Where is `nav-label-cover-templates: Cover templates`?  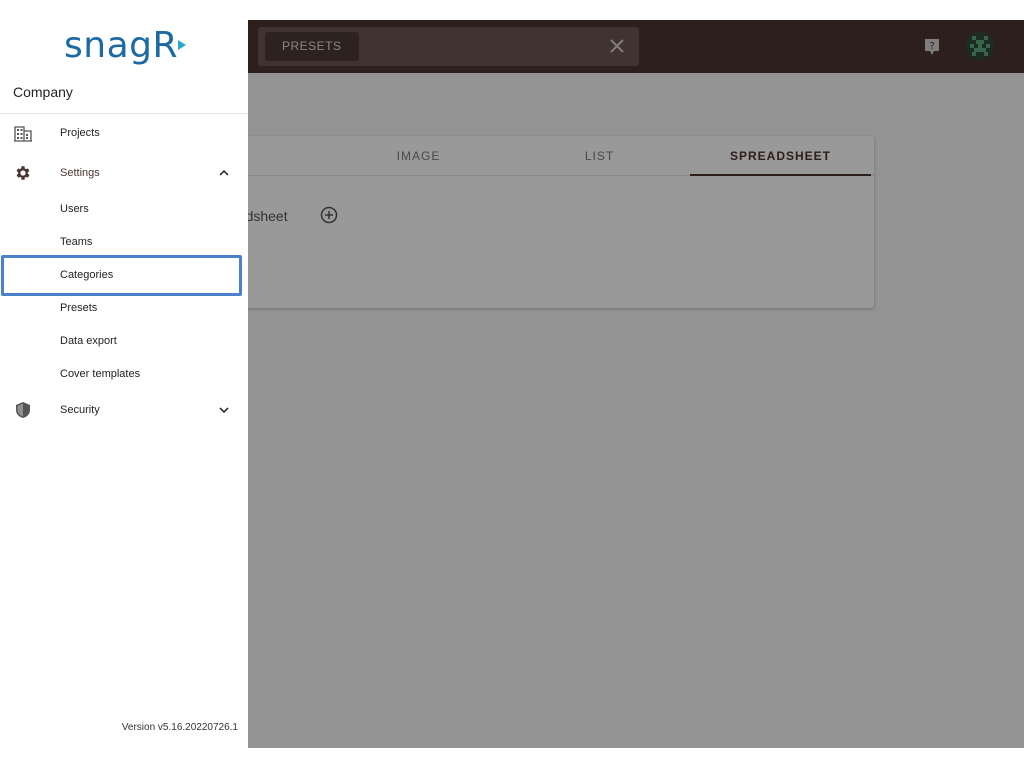 nav-label-cover-templates: Cover templates is located at coordinates (100, 374).